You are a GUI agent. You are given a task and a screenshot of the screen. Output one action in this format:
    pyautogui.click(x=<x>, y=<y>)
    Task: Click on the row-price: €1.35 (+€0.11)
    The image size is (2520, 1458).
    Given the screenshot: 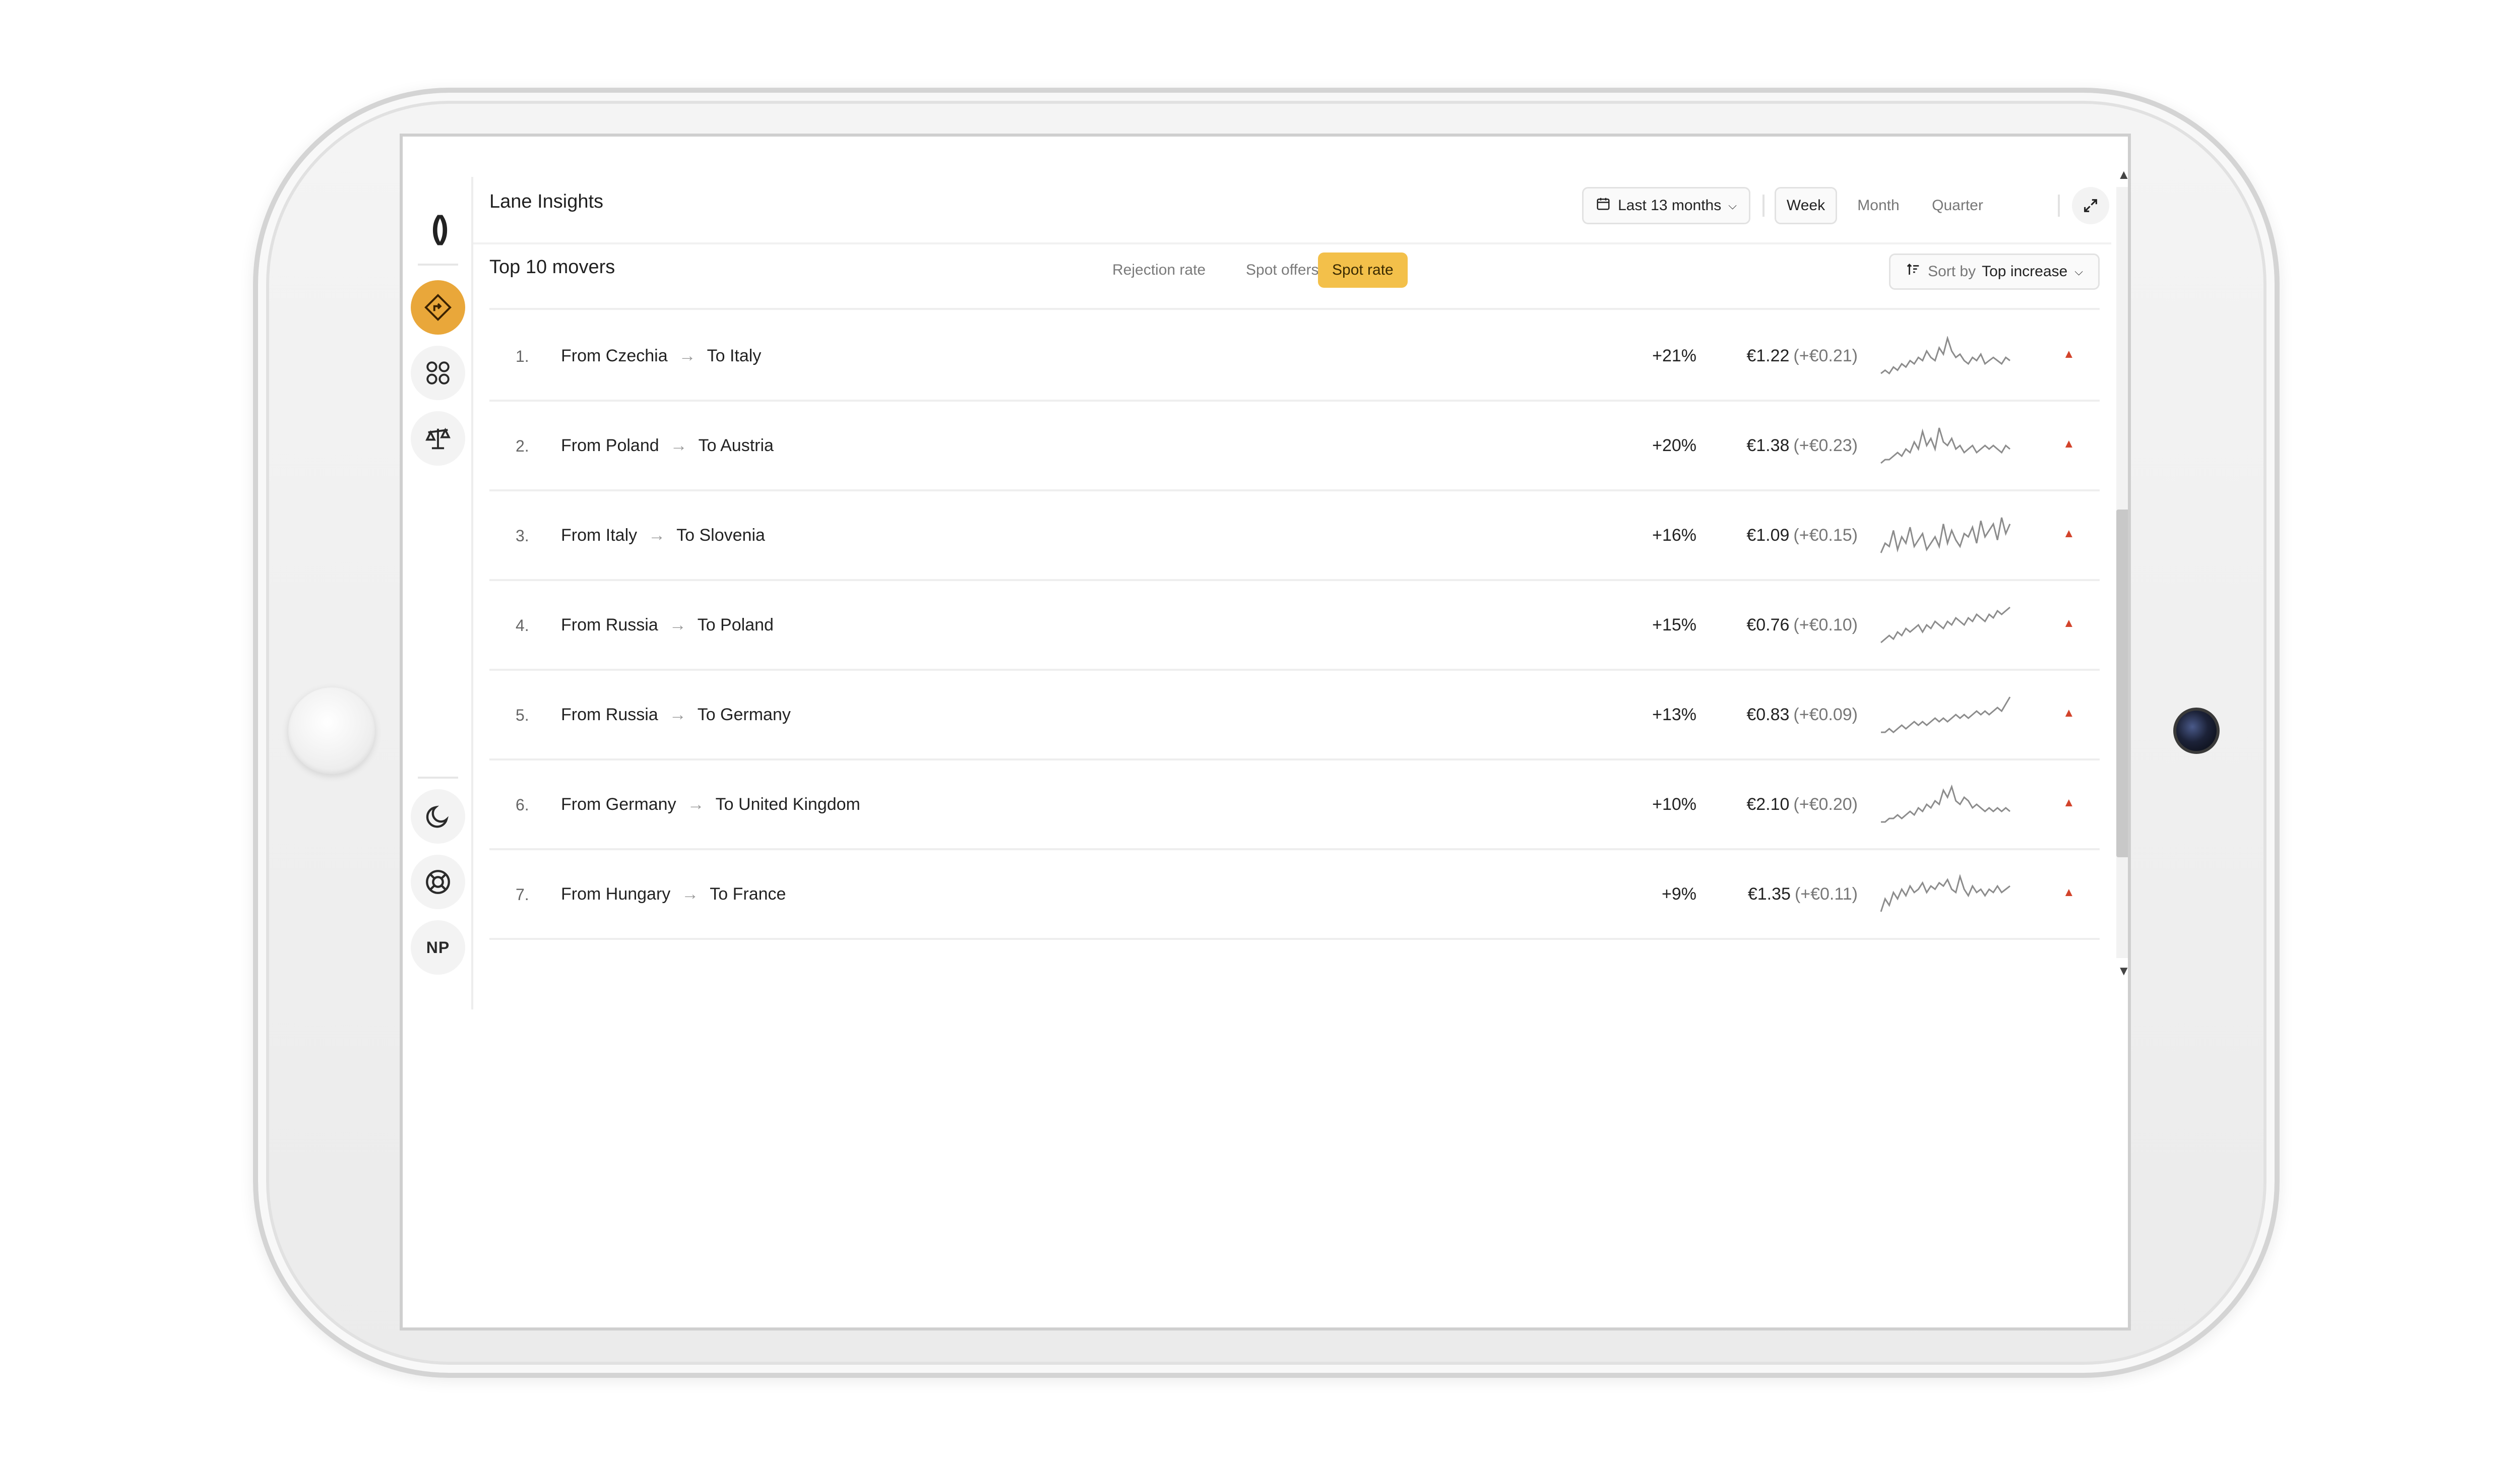 What is the action you would take?
    pyautogui.click(x=1803, y=894)
    